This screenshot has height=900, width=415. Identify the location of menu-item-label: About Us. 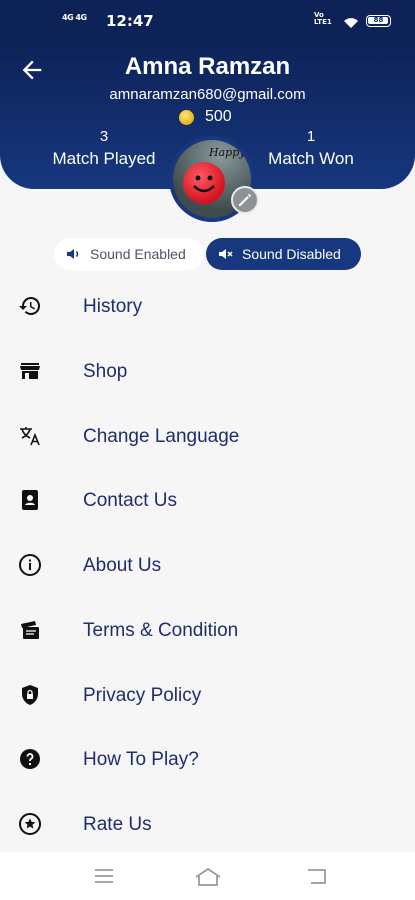
(122, 565).